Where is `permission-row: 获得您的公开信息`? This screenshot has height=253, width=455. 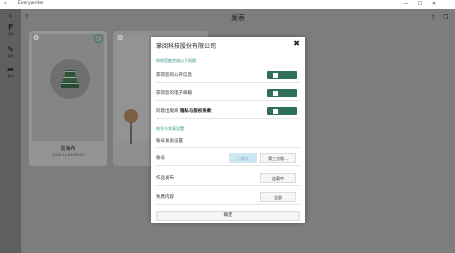
permission-row: 获得您的公开信息 is located at coordinates (228, 75).